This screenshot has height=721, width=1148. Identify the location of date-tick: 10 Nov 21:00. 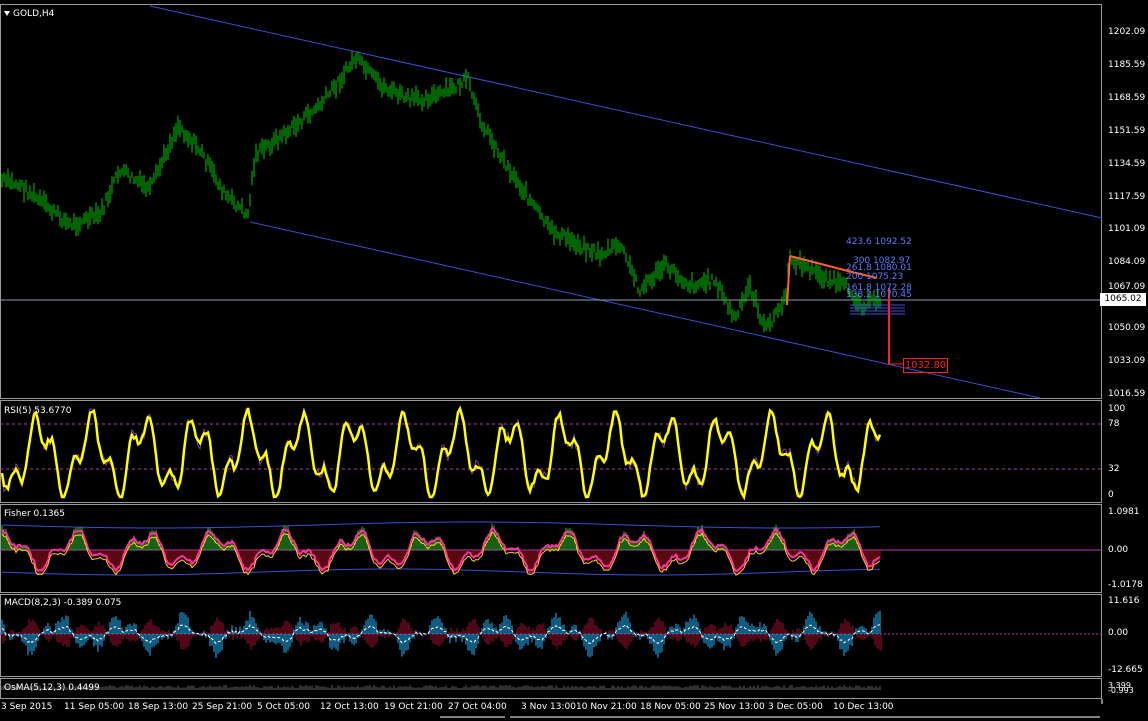
(606, 707).